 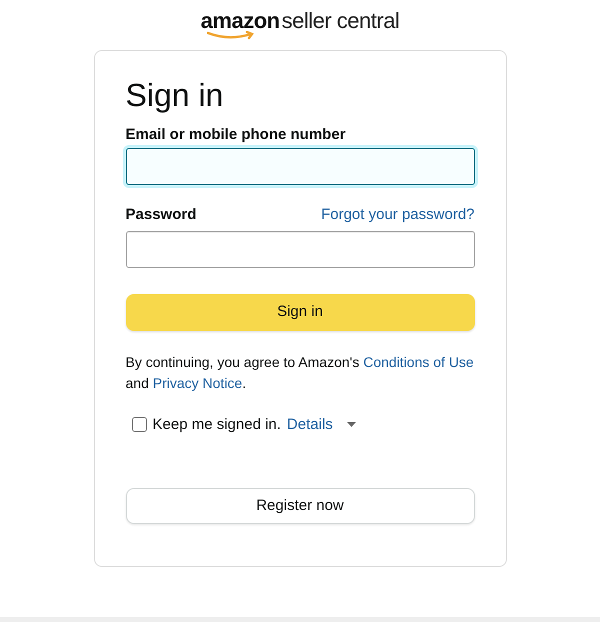 What do you see at coordinates (240, 21) in the screenshot?
I see `logo-brand: amazon` at bounding box center [240, 21].